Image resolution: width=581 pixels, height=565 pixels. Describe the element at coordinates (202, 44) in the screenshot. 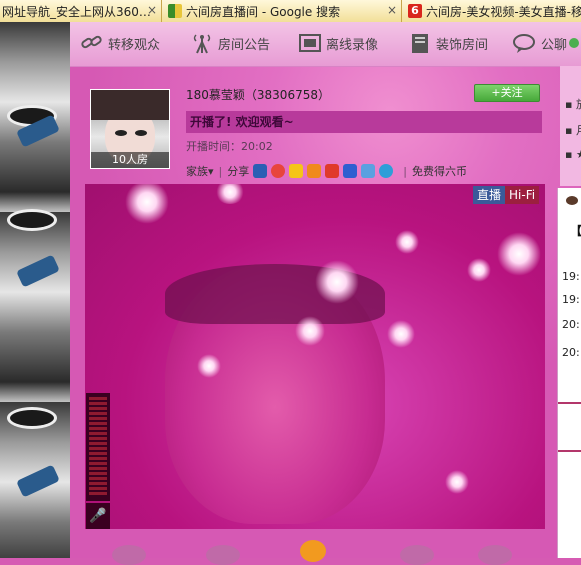

I see `antenna-icon` at that location.